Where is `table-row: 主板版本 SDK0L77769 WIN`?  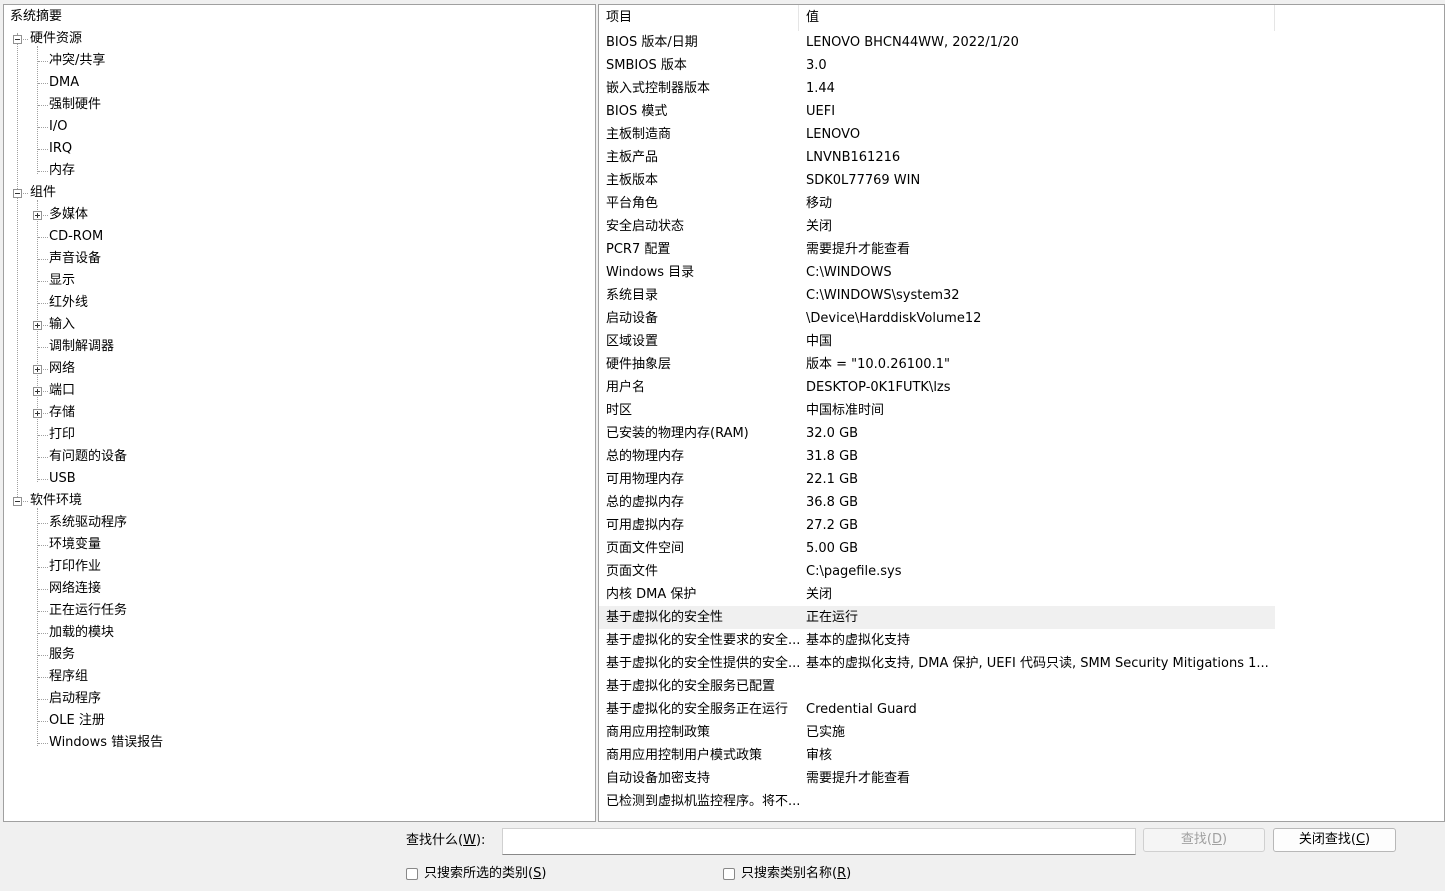
table-row: 主板版本 SDK0L77769 WIN is located at coordinates (937, 180).